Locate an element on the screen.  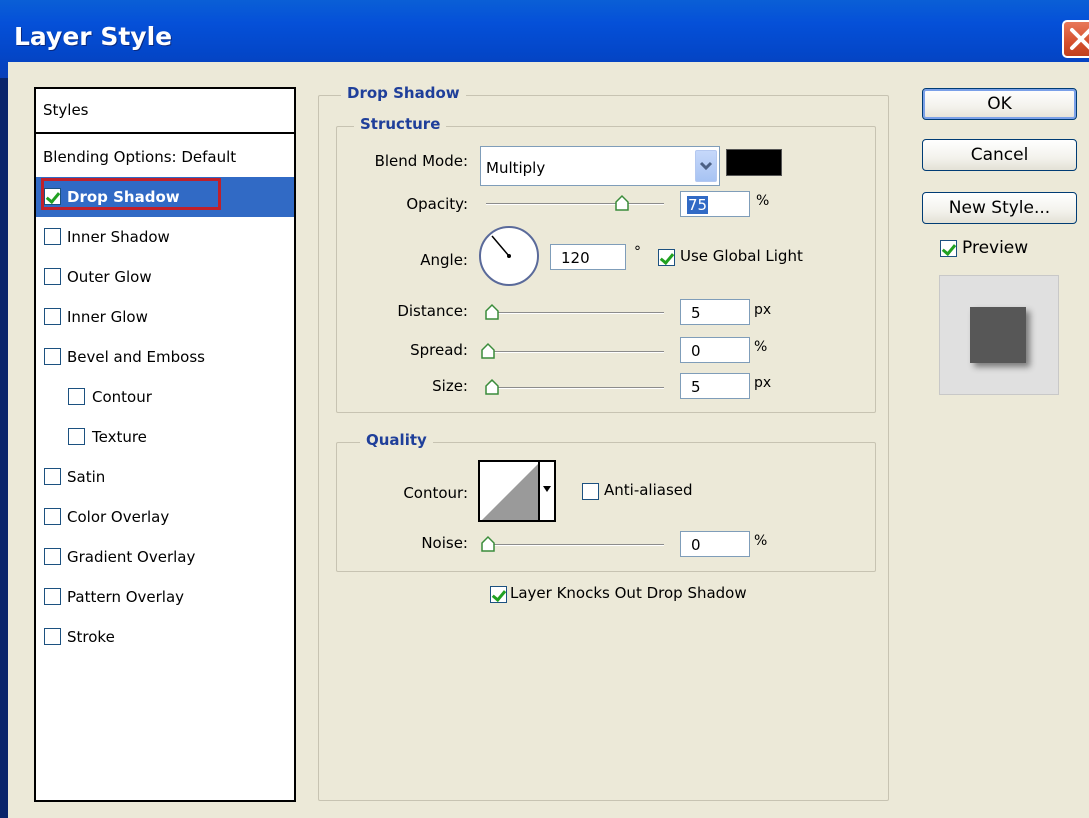
noise-unit: % is located at coordinates (761, 541).